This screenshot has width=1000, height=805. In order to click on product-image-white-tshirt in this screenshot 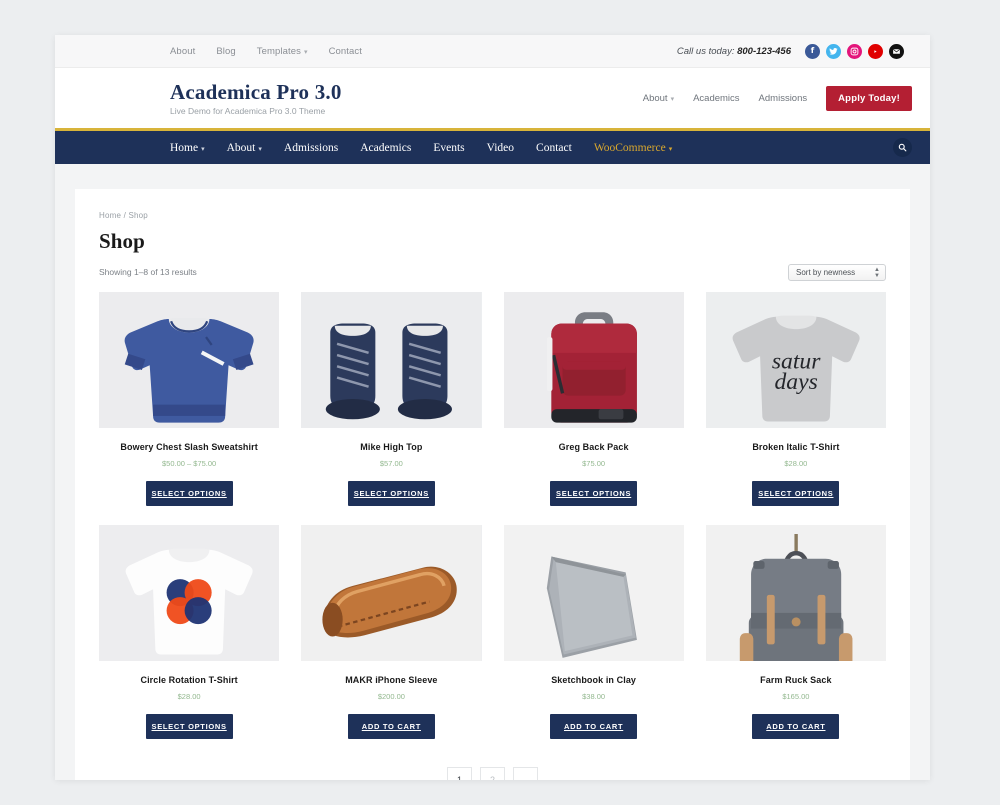, I will do `click(189, 593)`.